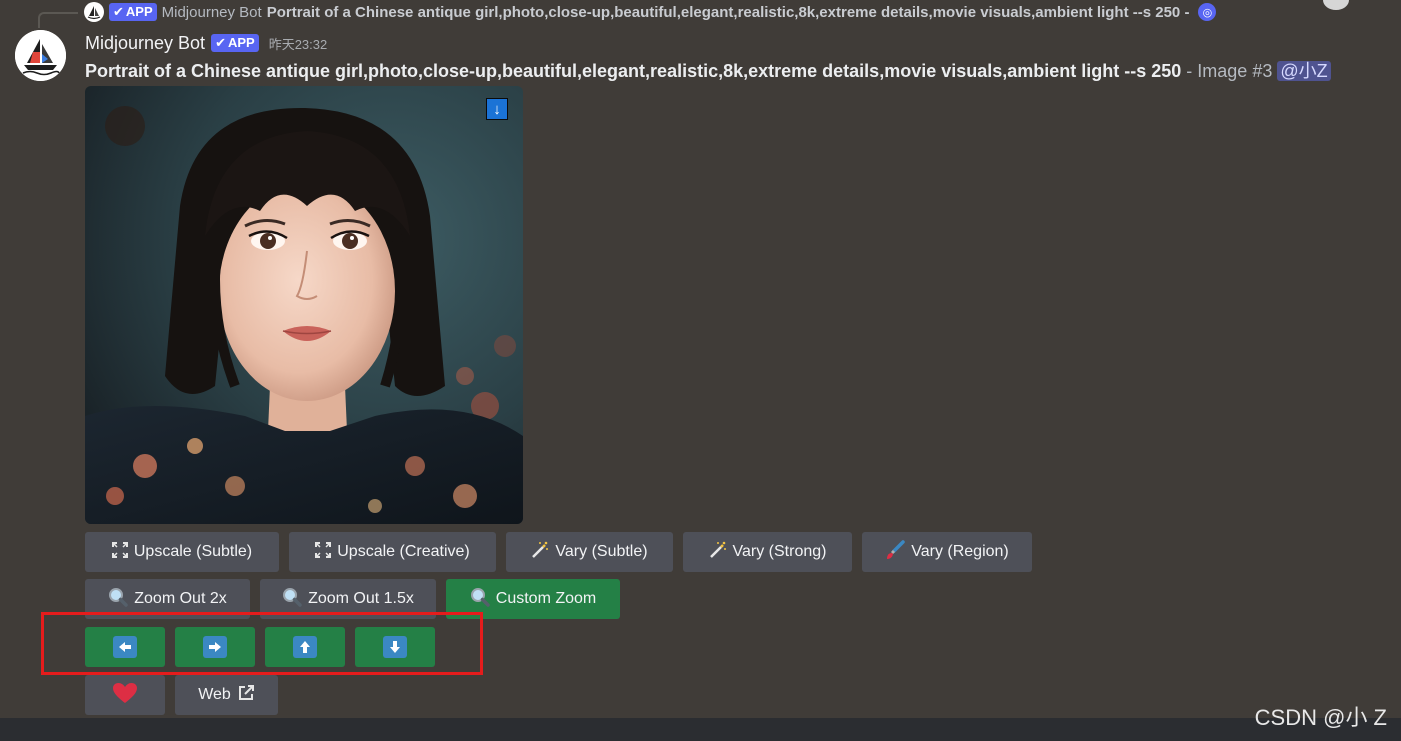  I want to click on external-link-icon, so click(246, 695).